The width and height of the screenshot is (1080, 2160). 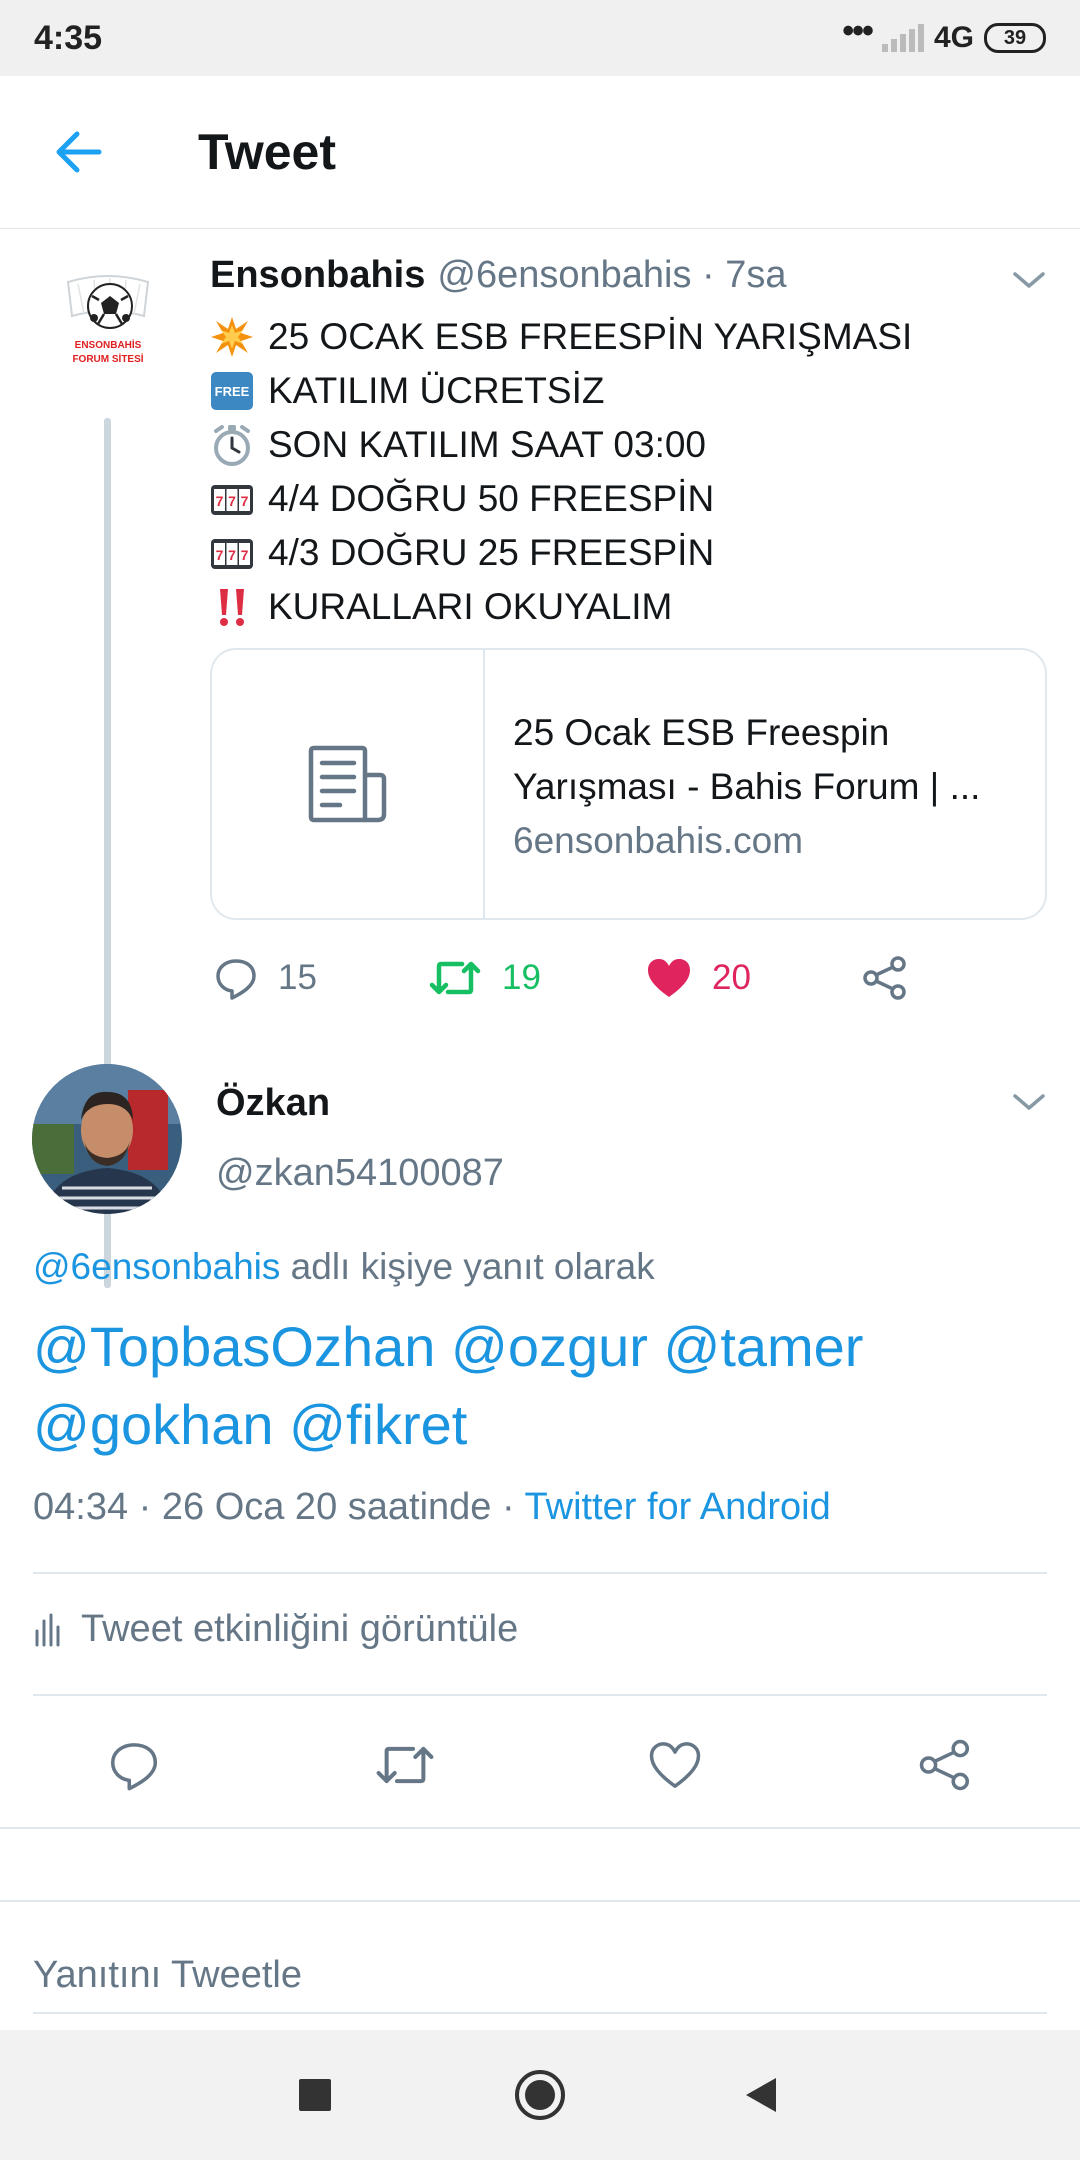 I want to click on link-domain: 6ensonbahis.com, so click(x=658, y=840).